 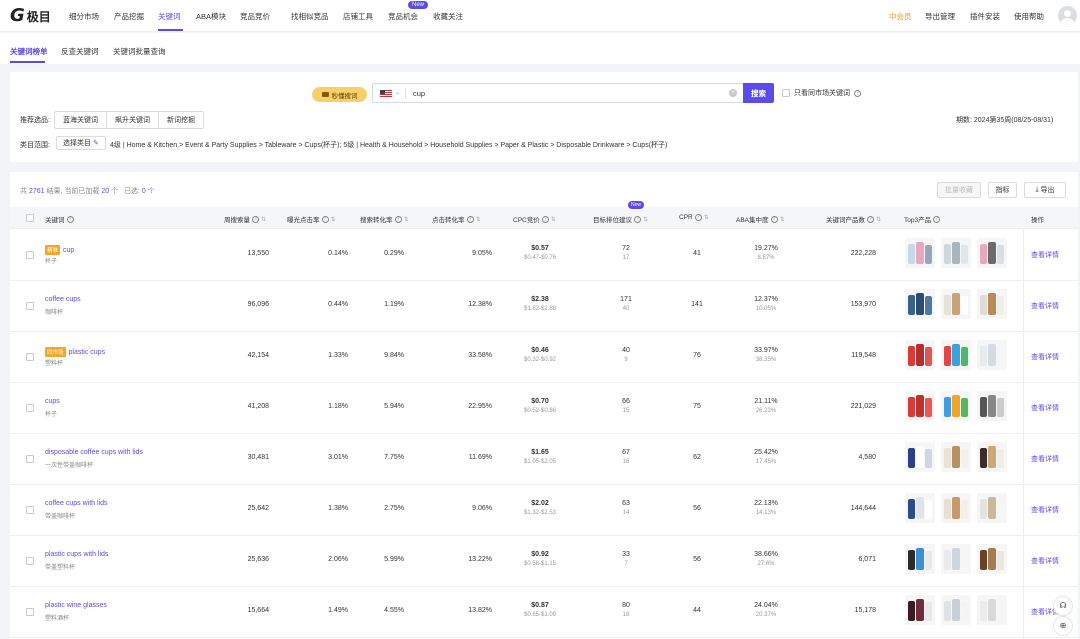 What do you see at coordinates (534, 219) in the screenshot?
I see `th-cpc: CPC竞价? ⇅` at bounding box center [534, 219].